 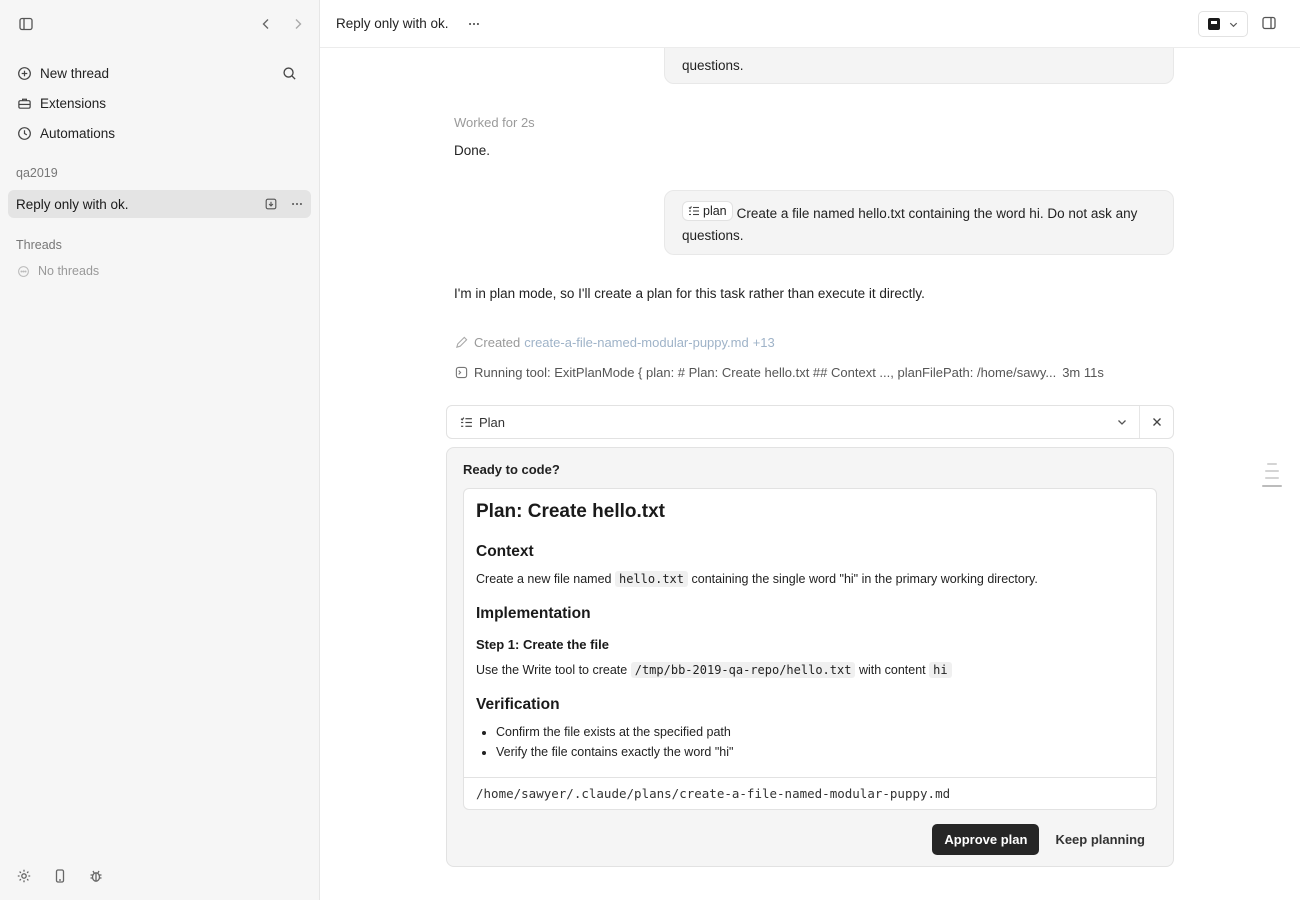 I want to click on no-threads-placeholder: No threads, so click(x=57, y=271).